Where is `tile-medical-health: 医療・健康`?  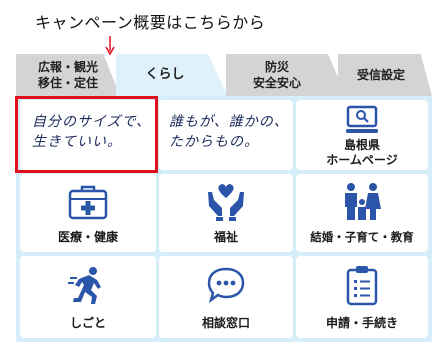 tile-medical-health: 医療・健康 is located at coordinates (88, 213).